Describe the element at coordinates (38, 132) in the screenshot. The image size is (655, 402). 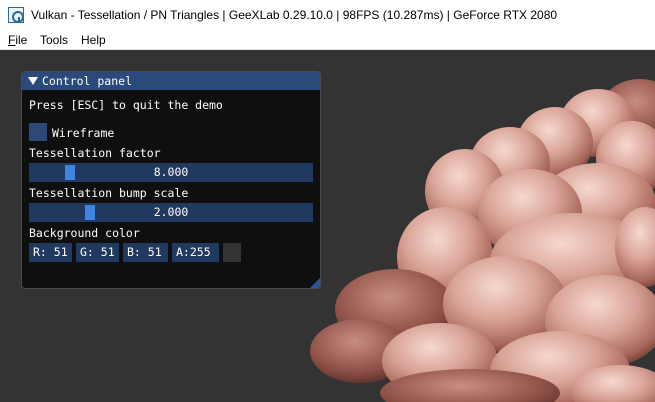
I see `wireframe-checkbox` at that location.